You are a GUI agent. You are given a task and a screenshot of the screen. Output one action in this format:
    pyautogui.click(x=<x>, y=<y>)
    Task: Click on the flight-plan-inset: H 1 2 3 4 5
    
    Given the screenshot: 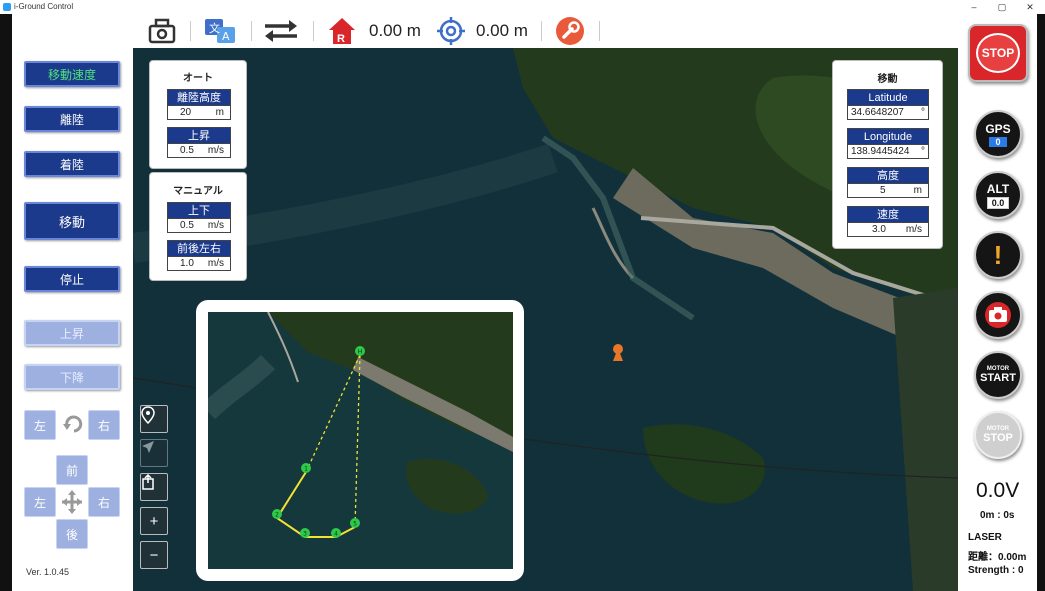 What is the action you would take?
    pyautogui.click(x=360, y=440)
    